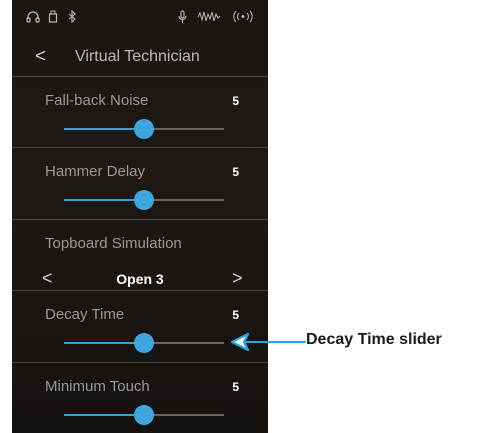 Image resolution: width=489 pixels, height=433 pixels. I want to click on wireless-icon, so click(243, 18).